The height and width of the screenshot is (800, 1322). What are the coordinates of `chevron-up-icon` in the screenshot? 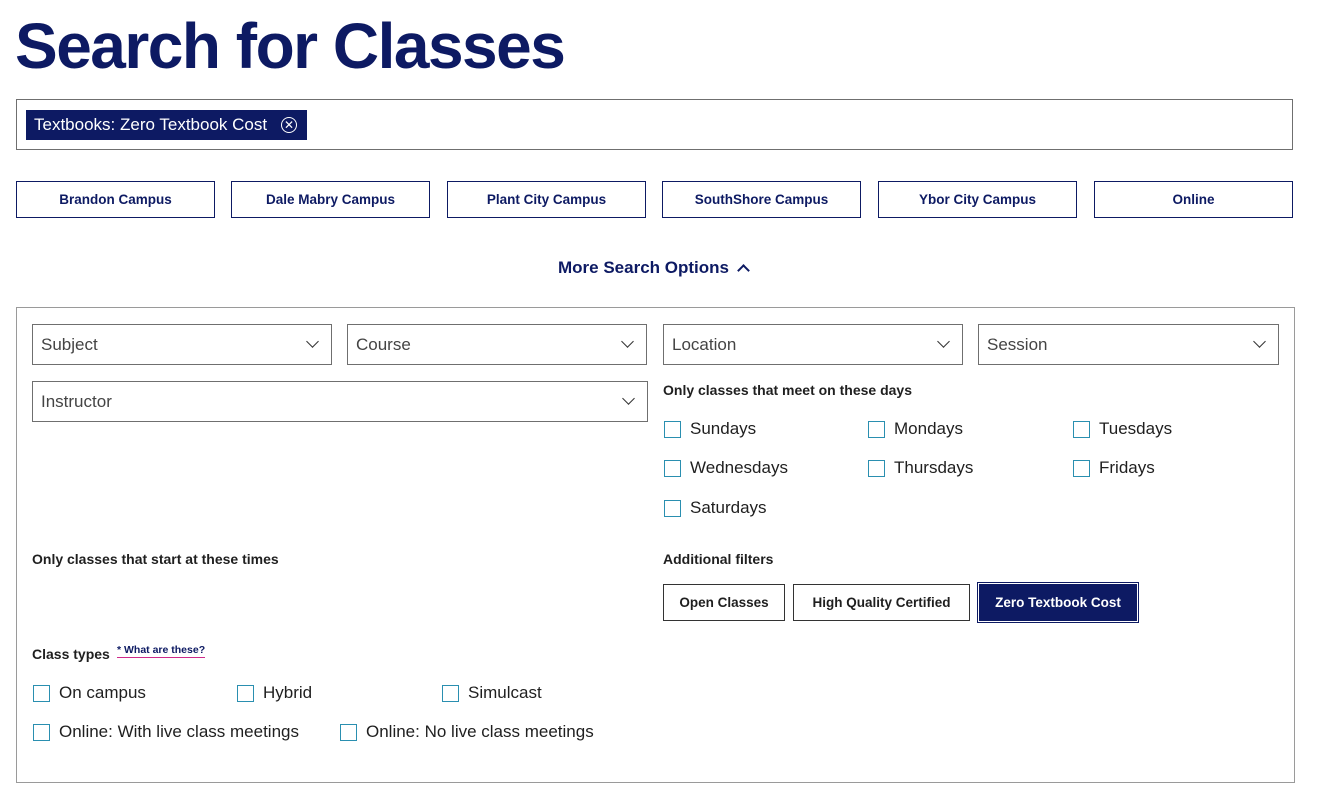 It's located at (743, 270).